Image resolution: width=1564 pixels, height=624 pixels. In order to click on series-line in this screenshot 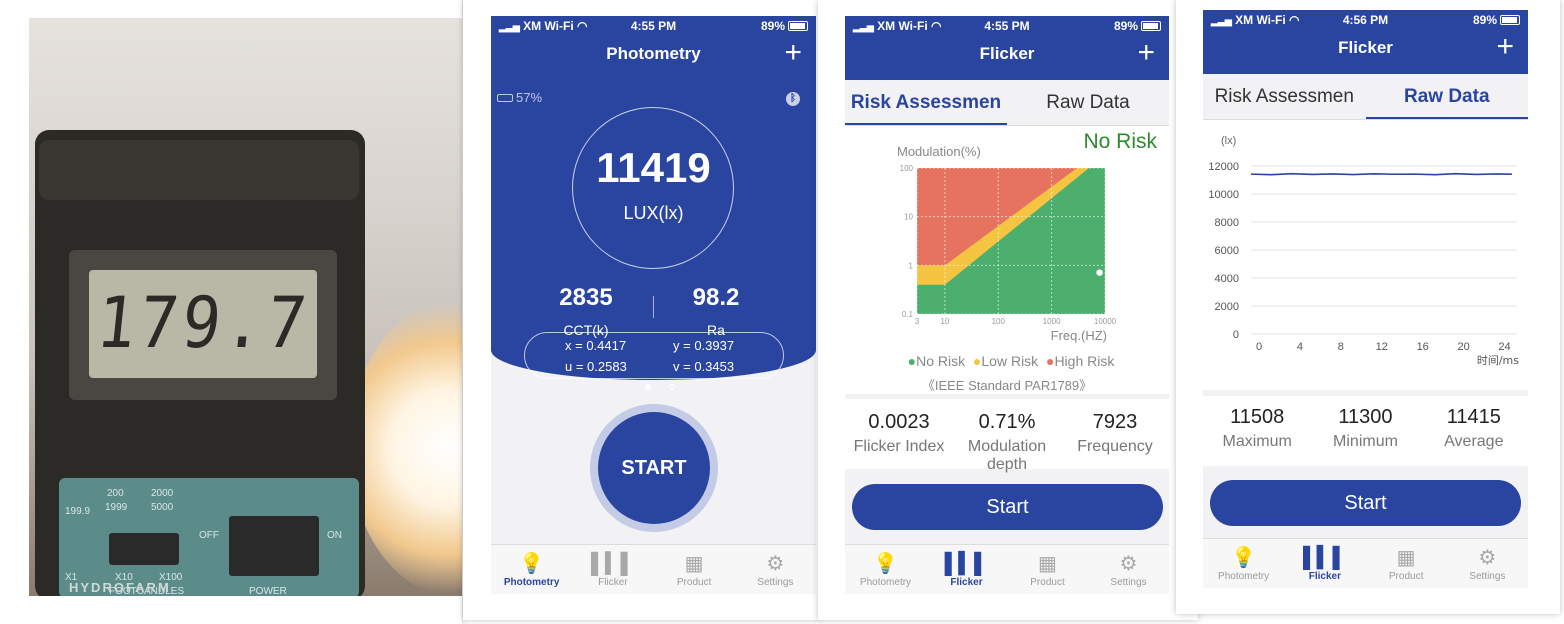, I will do `click(1381, 174)`.